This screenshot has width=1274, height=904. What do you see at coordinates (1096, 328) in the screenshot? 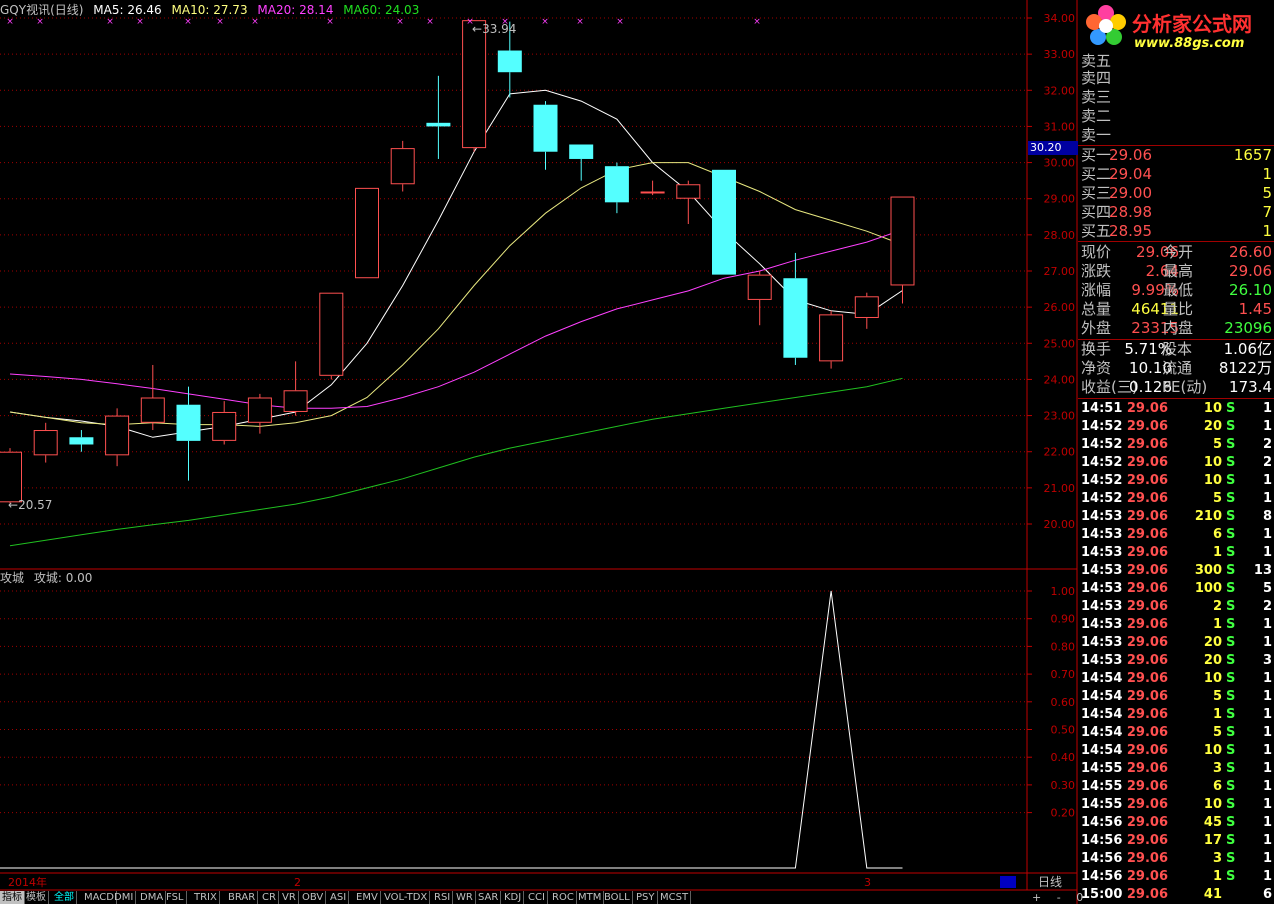
I see `stat-label: 外盘` at bounding box center [1096, 328].